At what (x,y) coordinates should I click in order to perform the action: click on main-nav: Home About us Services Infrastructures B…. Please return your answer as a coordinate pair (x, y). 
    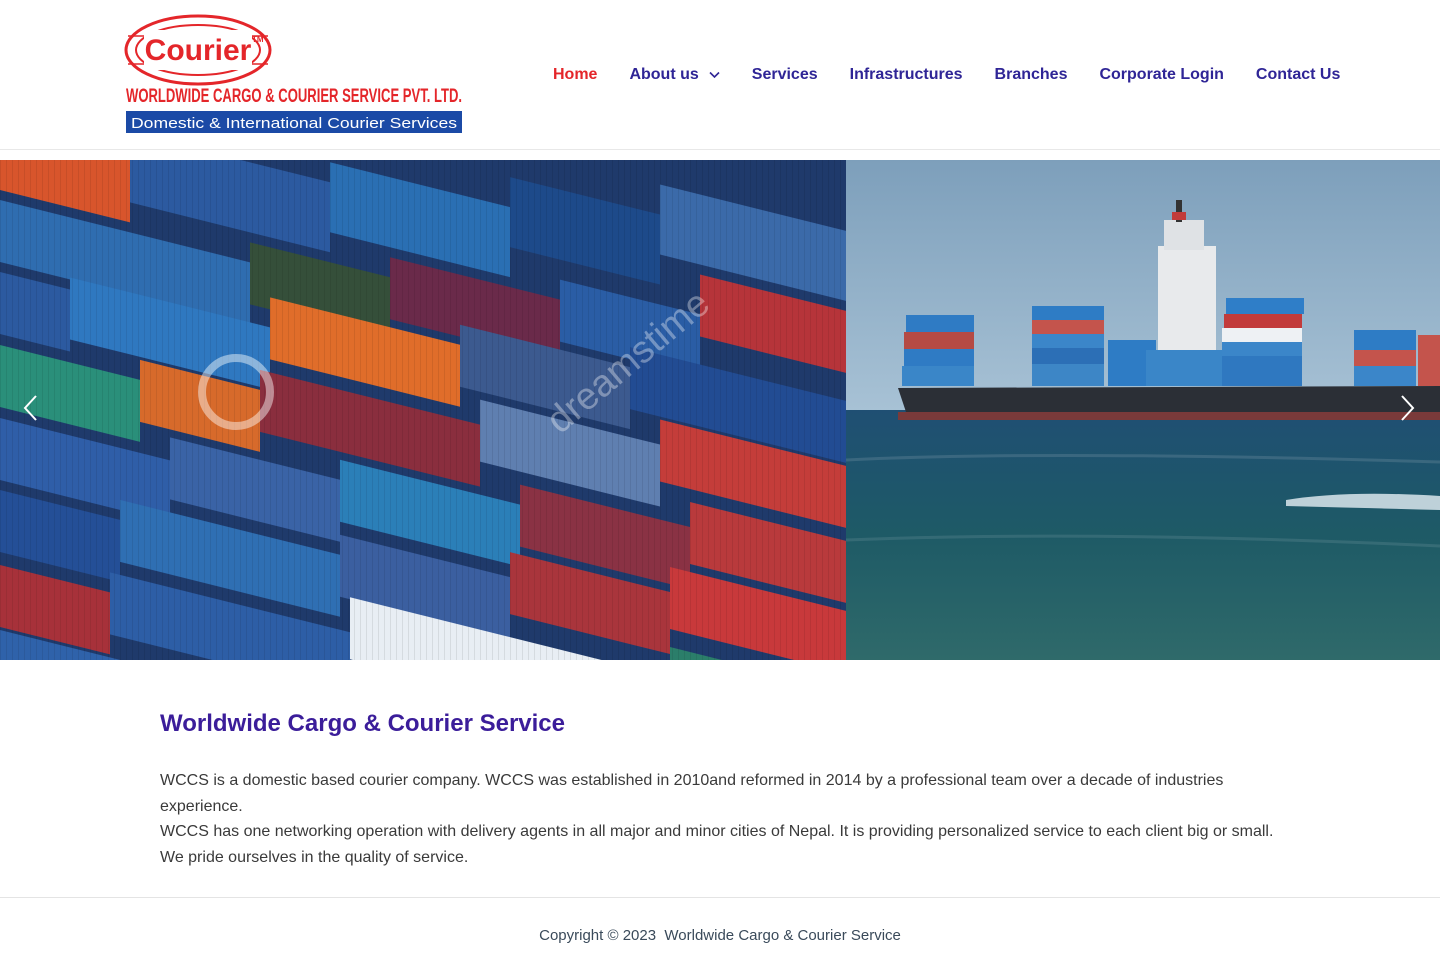
    Looking at the image, I should click on (946, 75).